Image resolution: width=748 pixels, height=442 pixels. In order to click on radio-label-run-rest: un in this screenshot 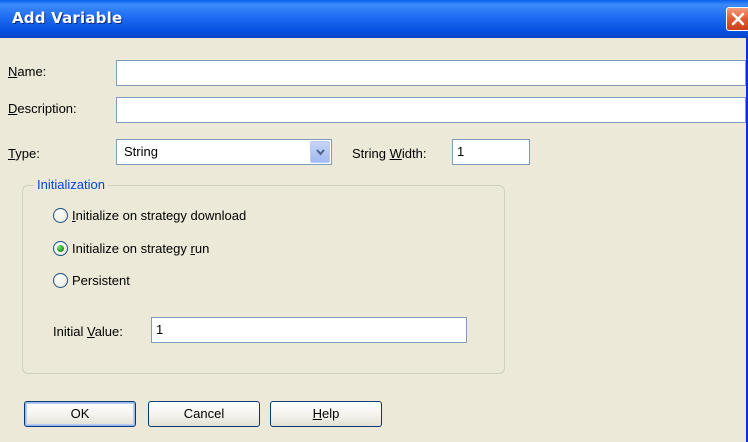, I will do `click(202, 248)`.